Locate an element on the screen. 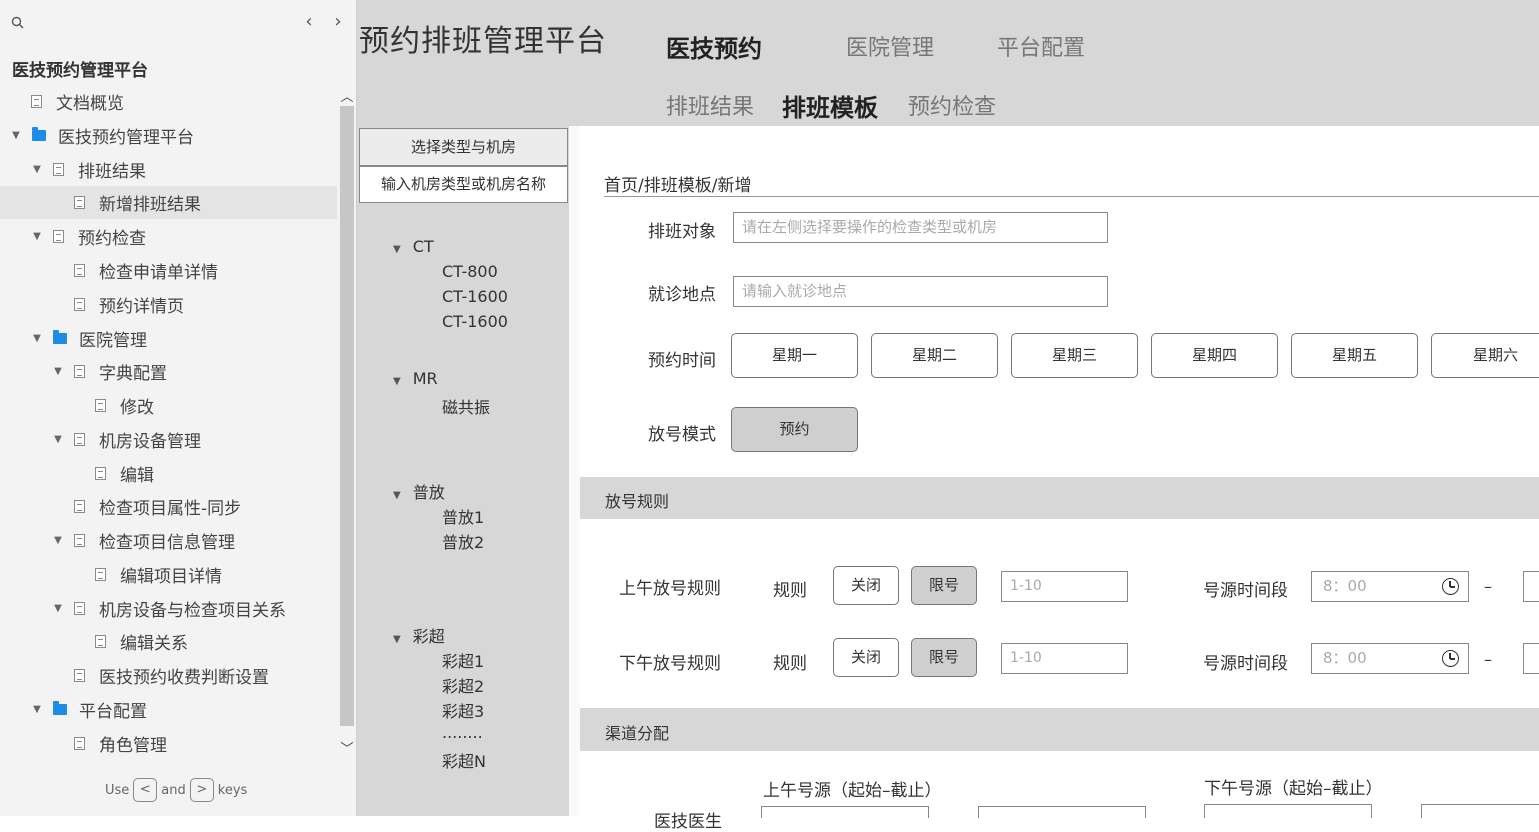  room-item: 彩超1 is located at coordinates (463, 660).